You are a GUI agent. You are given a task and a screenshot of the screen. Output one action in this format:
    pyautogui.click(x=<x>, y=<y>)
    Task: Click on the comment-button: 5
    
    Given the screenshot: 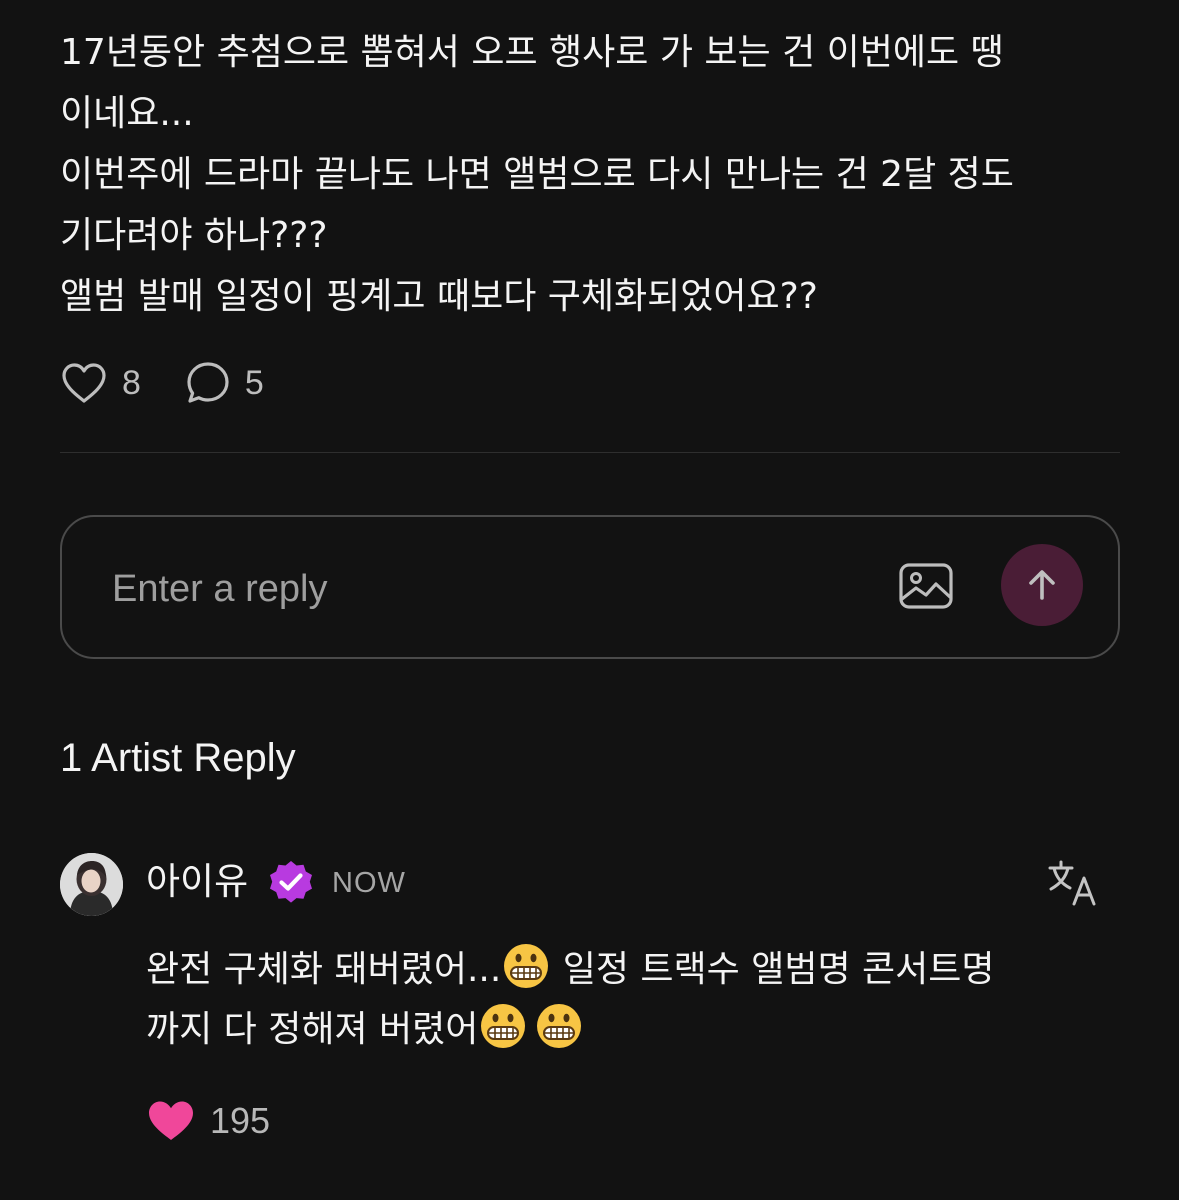 What is the action you would take?
    pyautogui.click(x=224, y=383)
    